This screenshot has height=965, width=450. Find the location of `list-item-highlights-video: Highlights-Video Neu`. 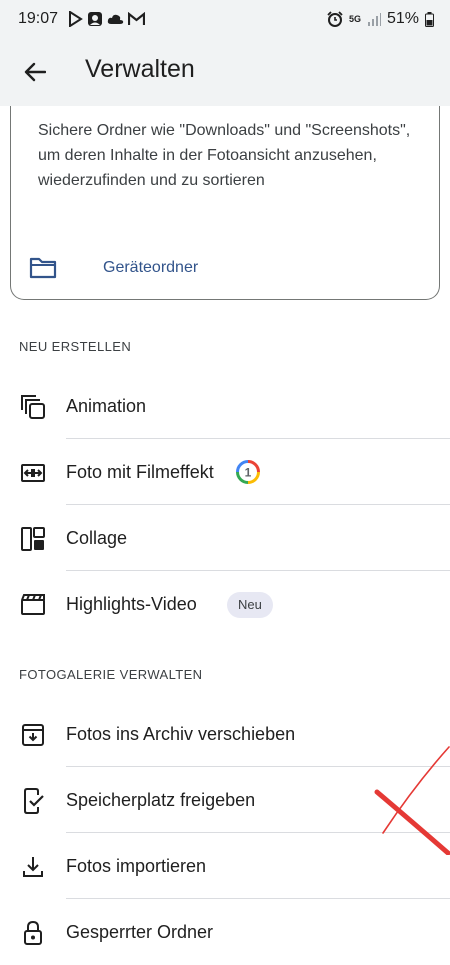

list-item-highlights-video: Highlights-Video Neu is located at coordinates (225, 605).